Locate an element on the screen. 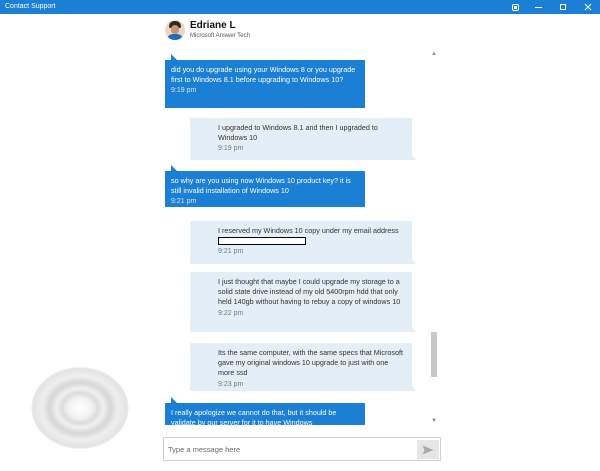 This screenshot has width=600, height=471. maximize-icon is located at coordinates (563, 7).